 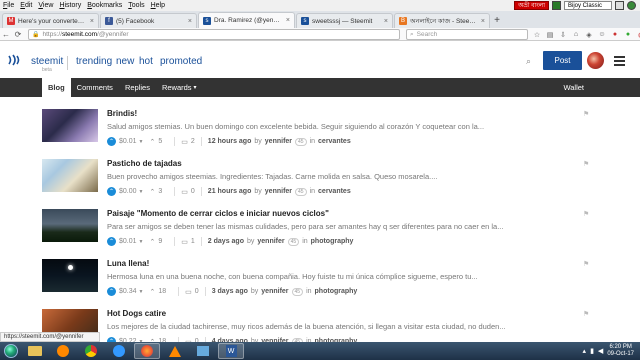 What do you see at coordinates (602, 34) in the screenshot?
I see `sync-icon: ☺` at bounding box center [602, 34].